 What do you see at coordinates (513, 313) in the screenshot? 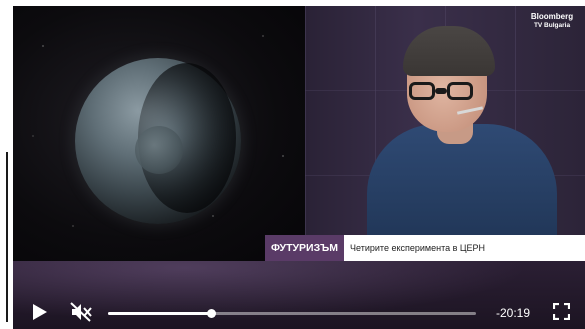
I see `time-remaining: -20:19` at bounding box center [513, 313].